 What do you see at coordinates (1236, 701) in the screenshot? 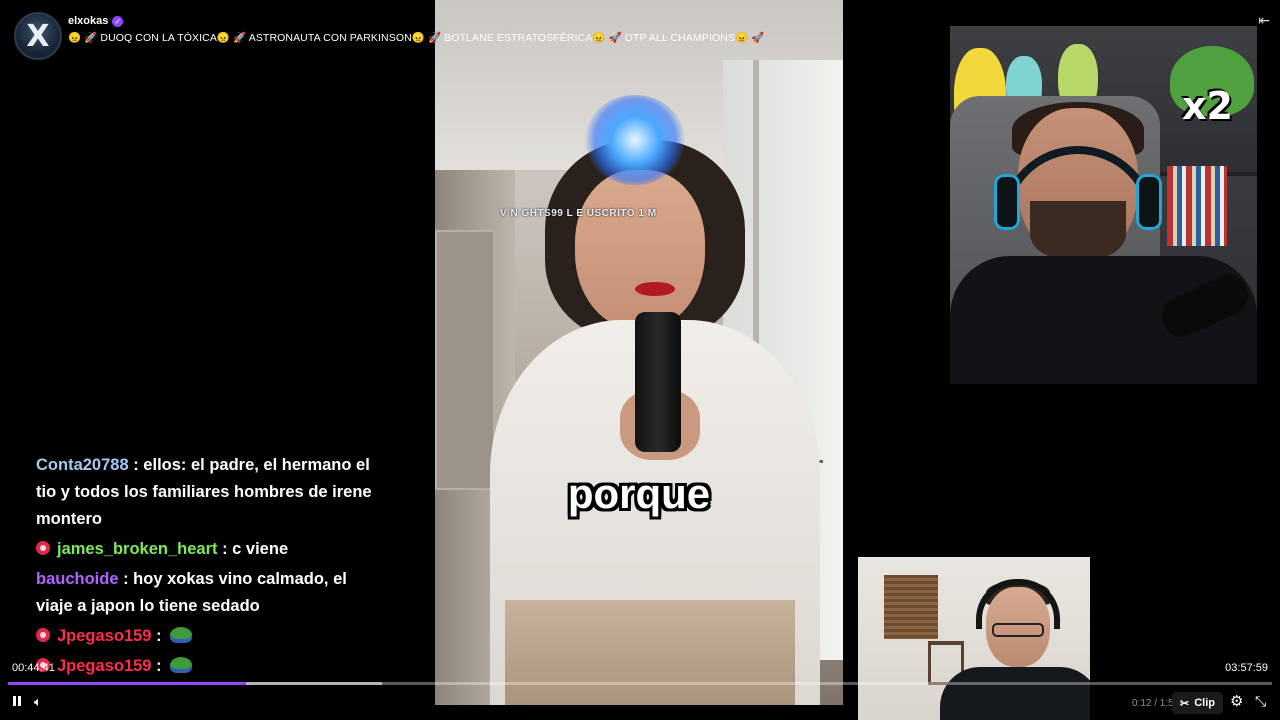
I see `settings-gear-icon: ⚙` at bounding box center [1236, 701].